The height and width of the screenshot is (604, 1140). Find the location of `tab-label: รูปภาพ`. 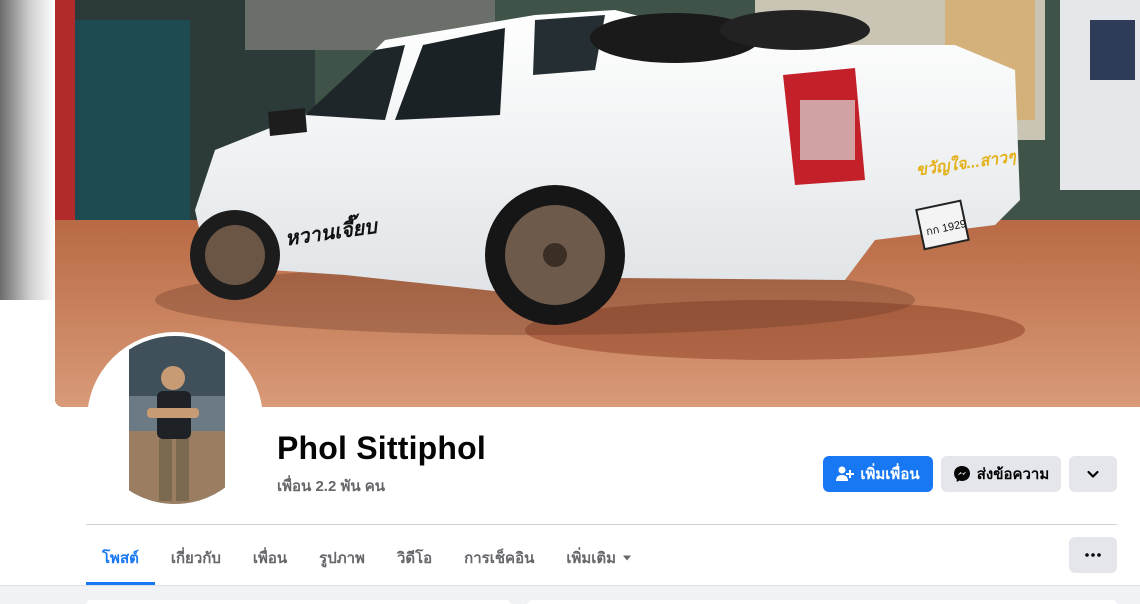

tab-label: รูปภาพ is located at coordinates (342, 558).